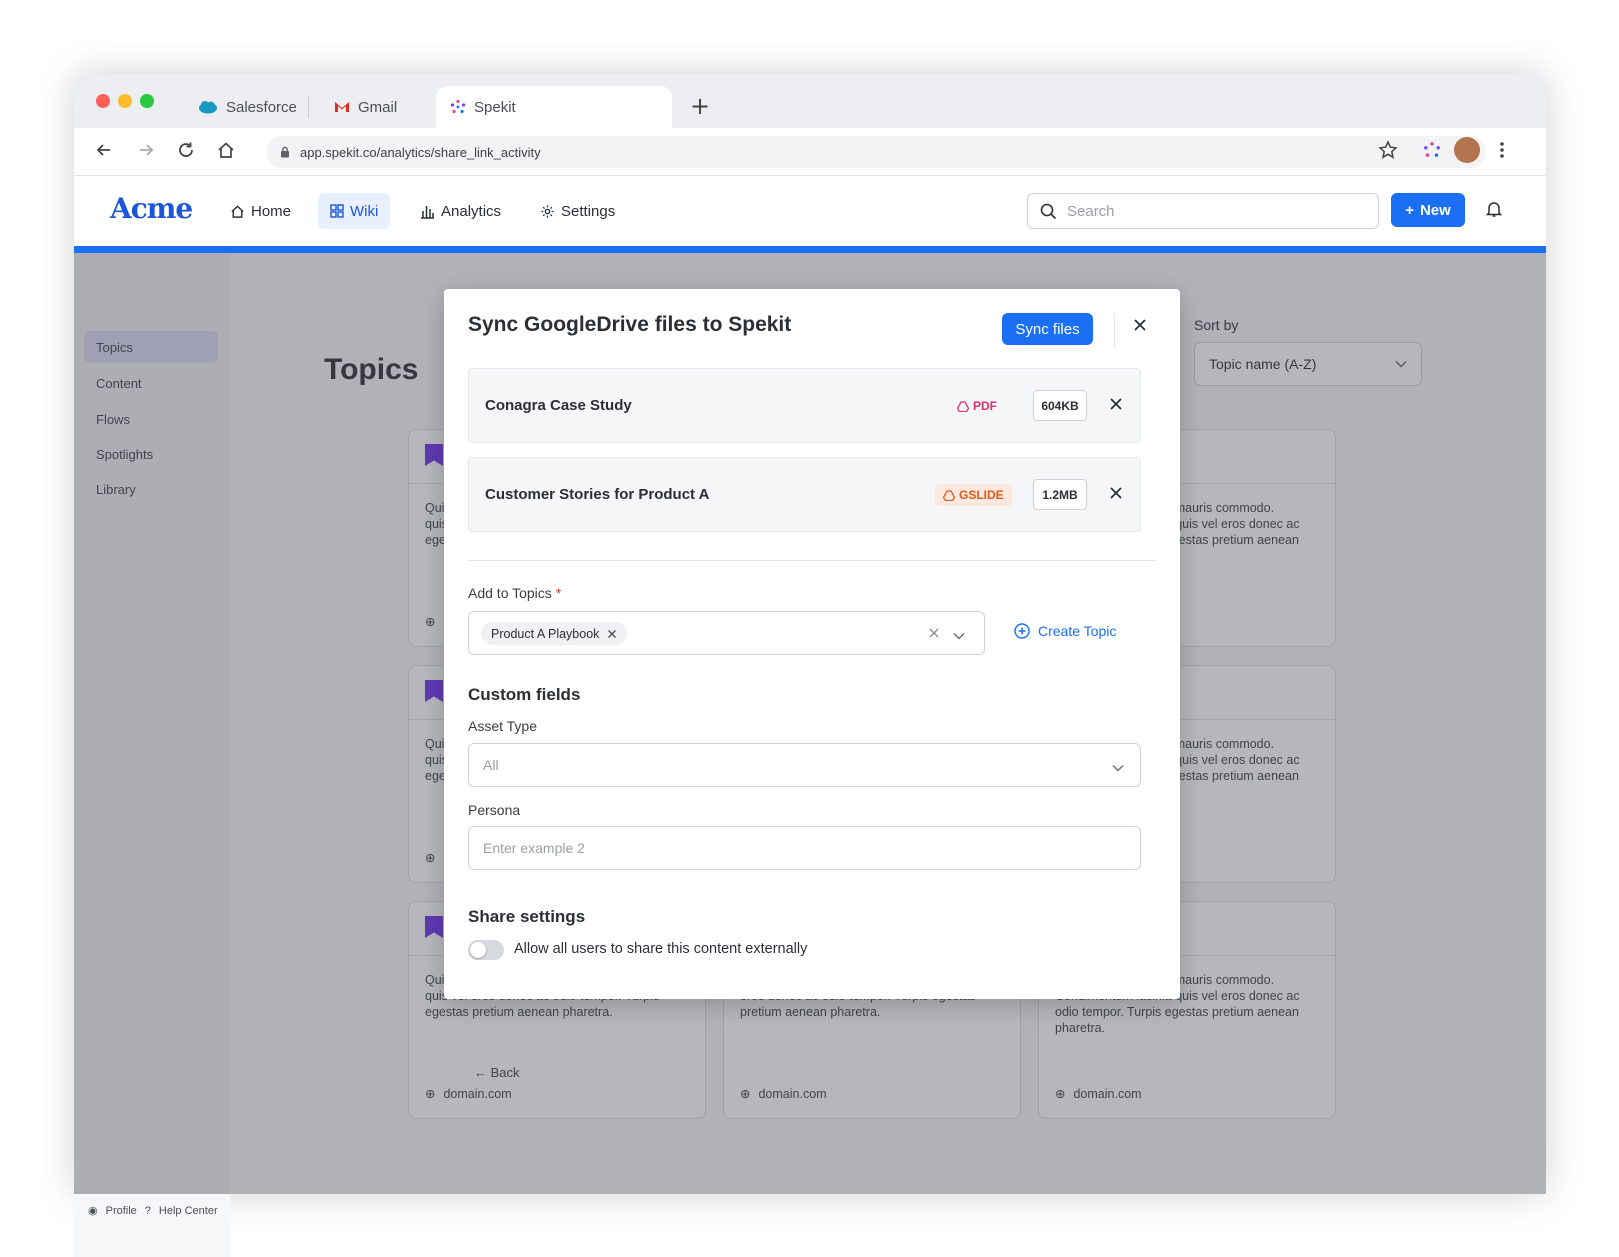  Describe the element at coordinates (471, 211) in the screenshot. I see `nav-analytics-label: Analytics` at that location.